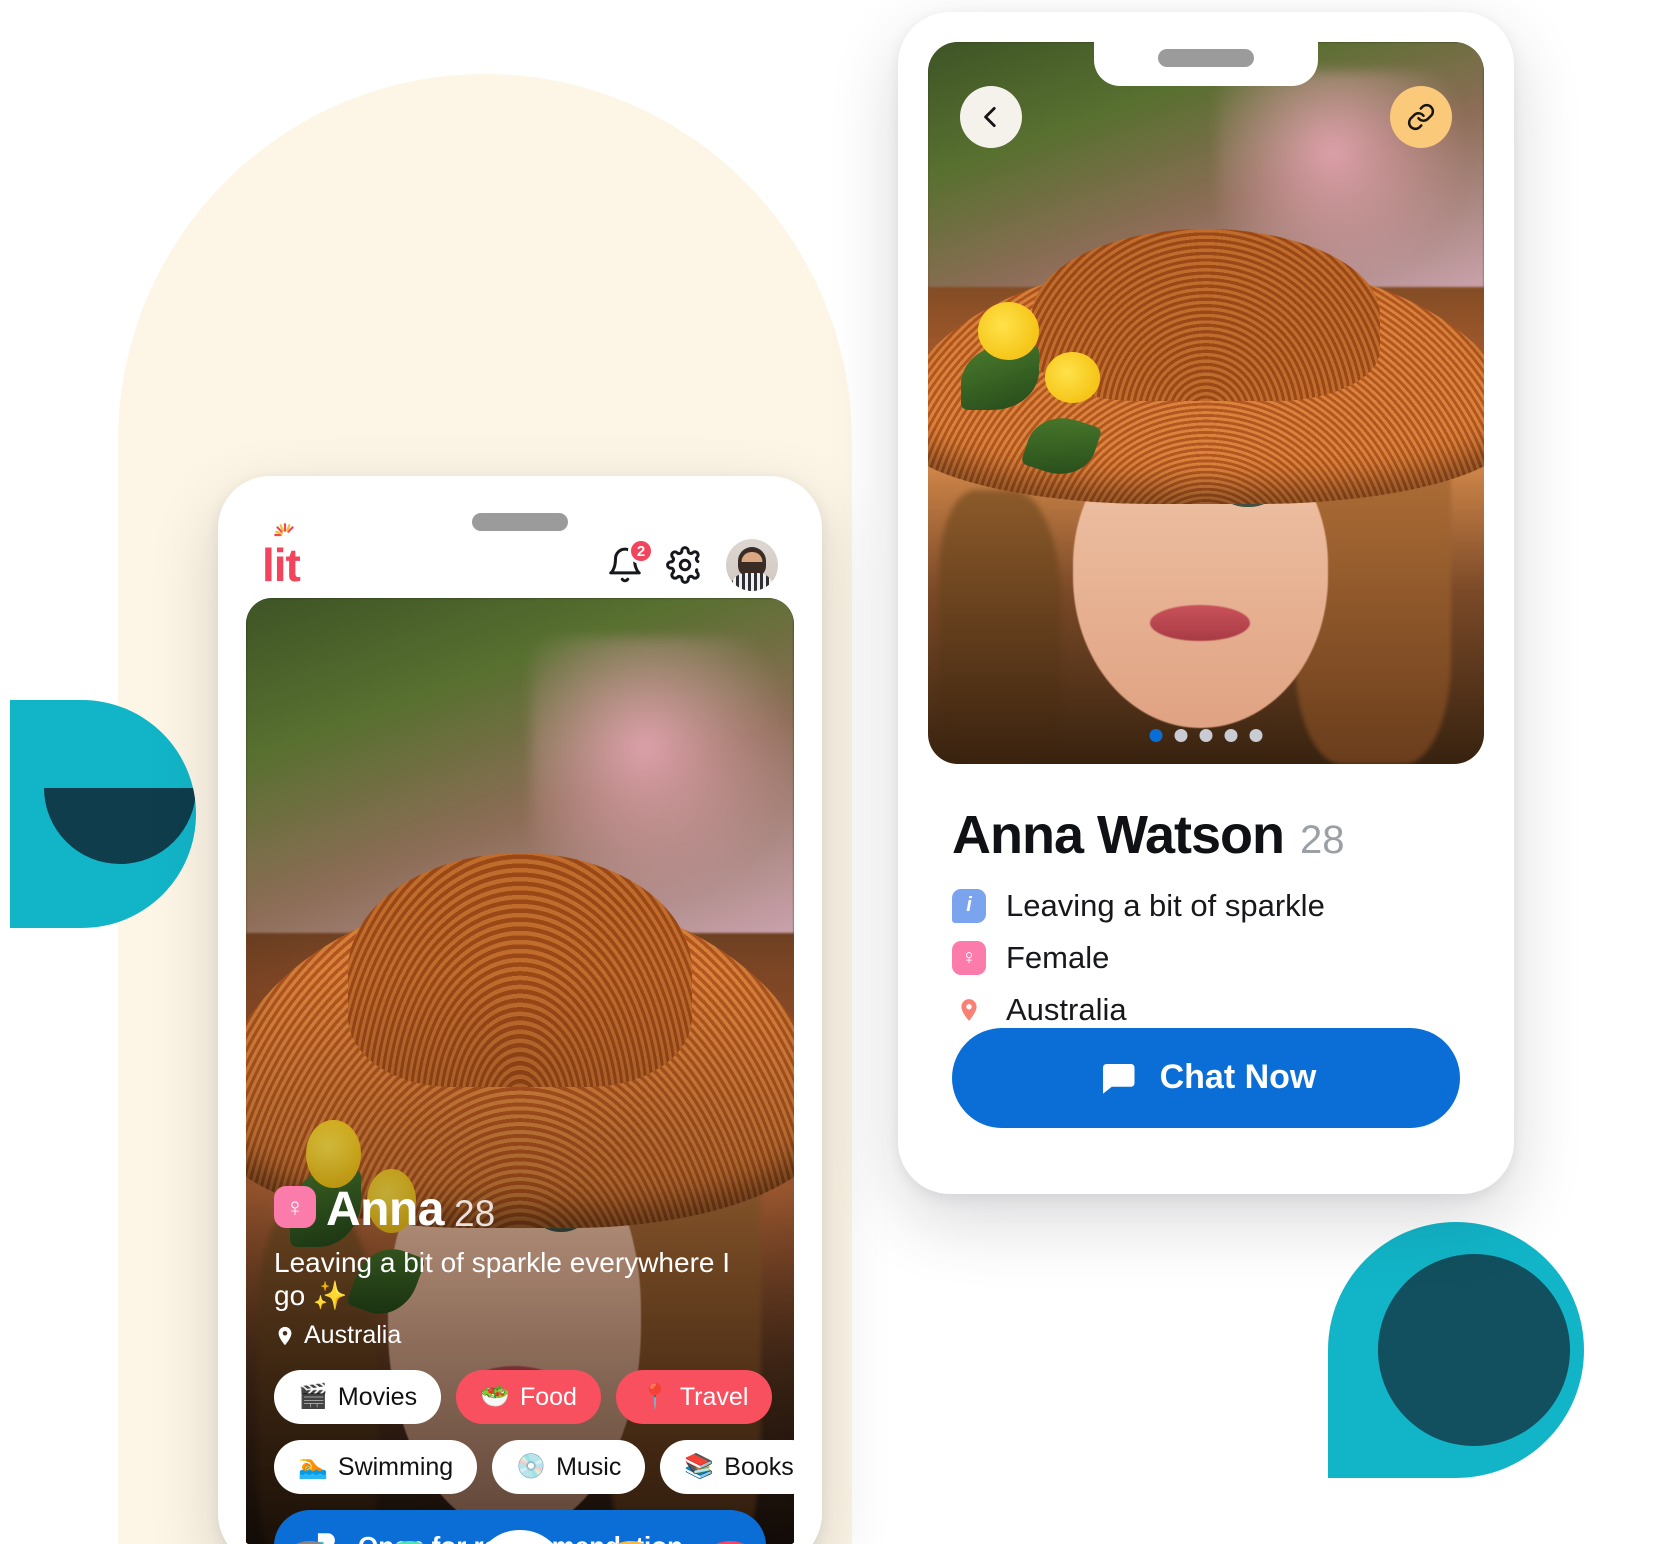  What do you see at coordinates (281, 555) in the screenshot?
I see `app-logo: lit` at bounding box center [281, 555].